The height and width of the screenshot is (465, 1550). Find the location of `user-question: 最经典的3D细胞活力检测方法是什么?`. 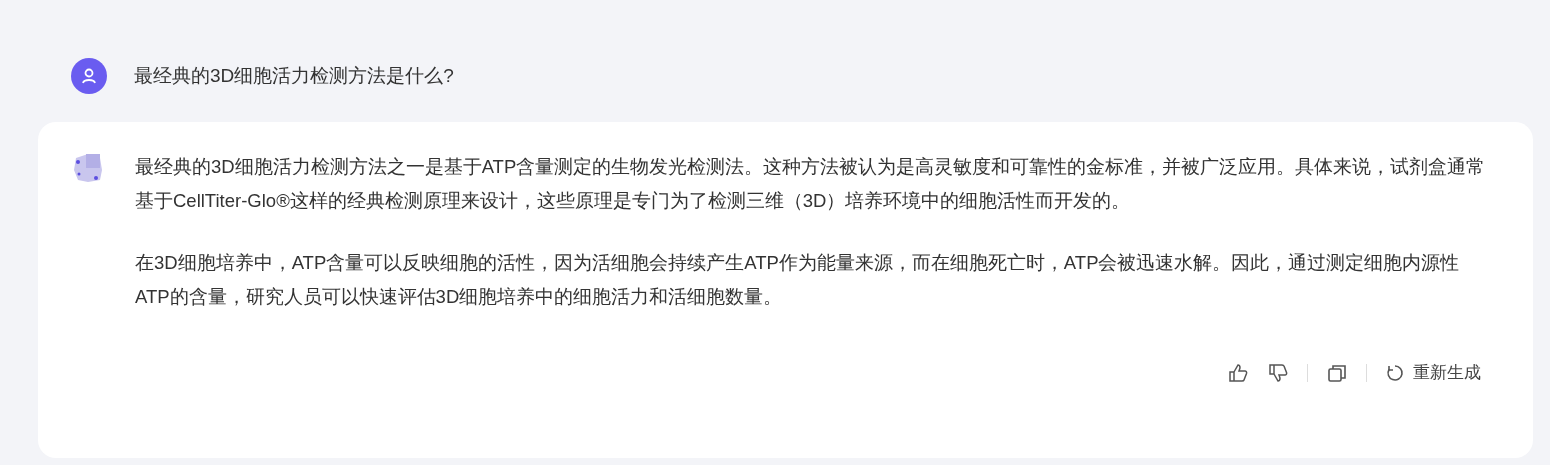

user-question: 最经典的3D细胞活力检测方法是什么? is located at coordinates (294, 76).